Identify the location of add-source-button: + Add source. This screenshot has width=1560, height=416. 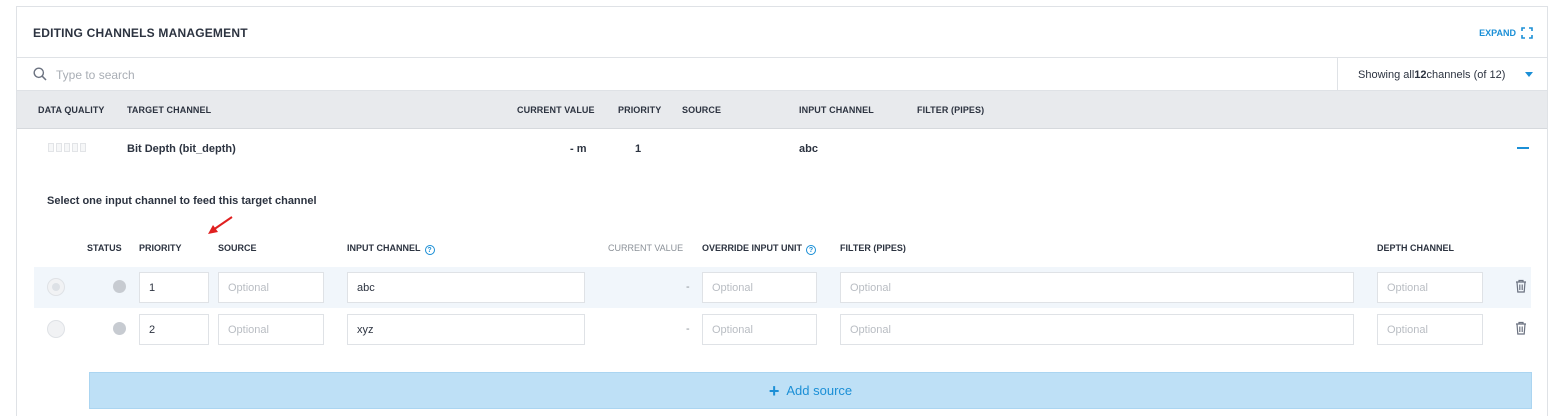
(810, 390).